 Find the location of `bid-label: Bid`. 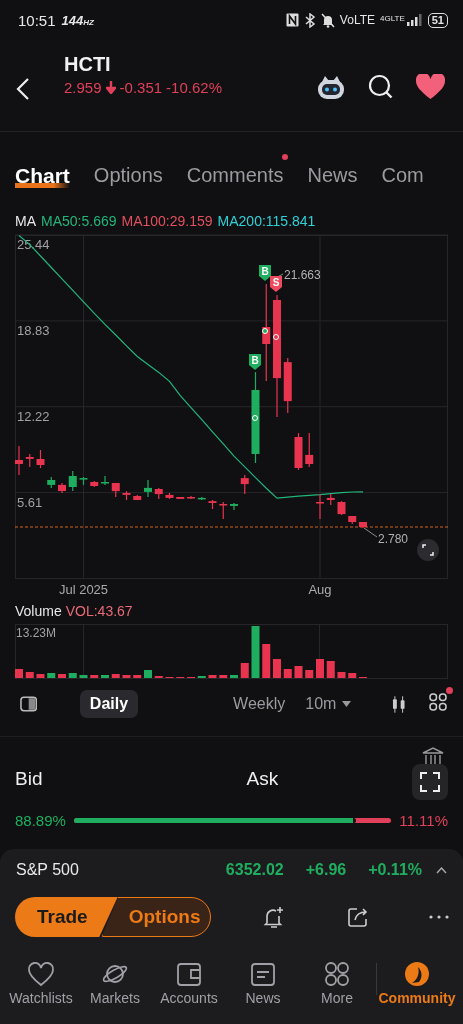

bid-label: Bid is located at coordinates (29, 779).